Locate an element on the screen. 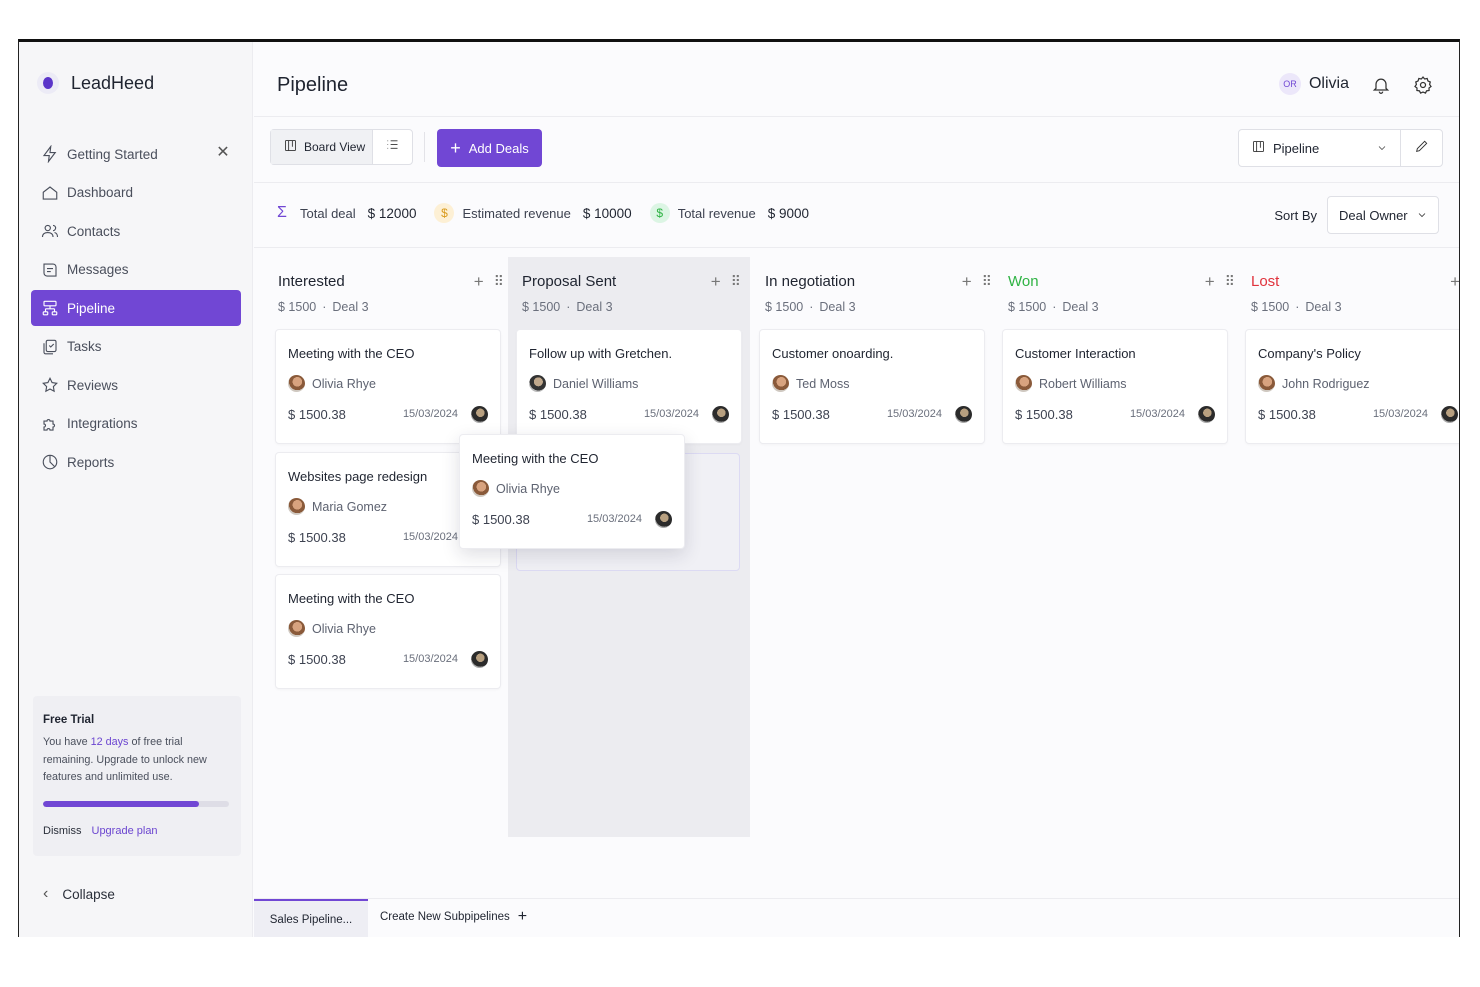 Image resolution: width=1480 pixels, height=987 pixels. gear-icon is located at coordinates (1423, 85).